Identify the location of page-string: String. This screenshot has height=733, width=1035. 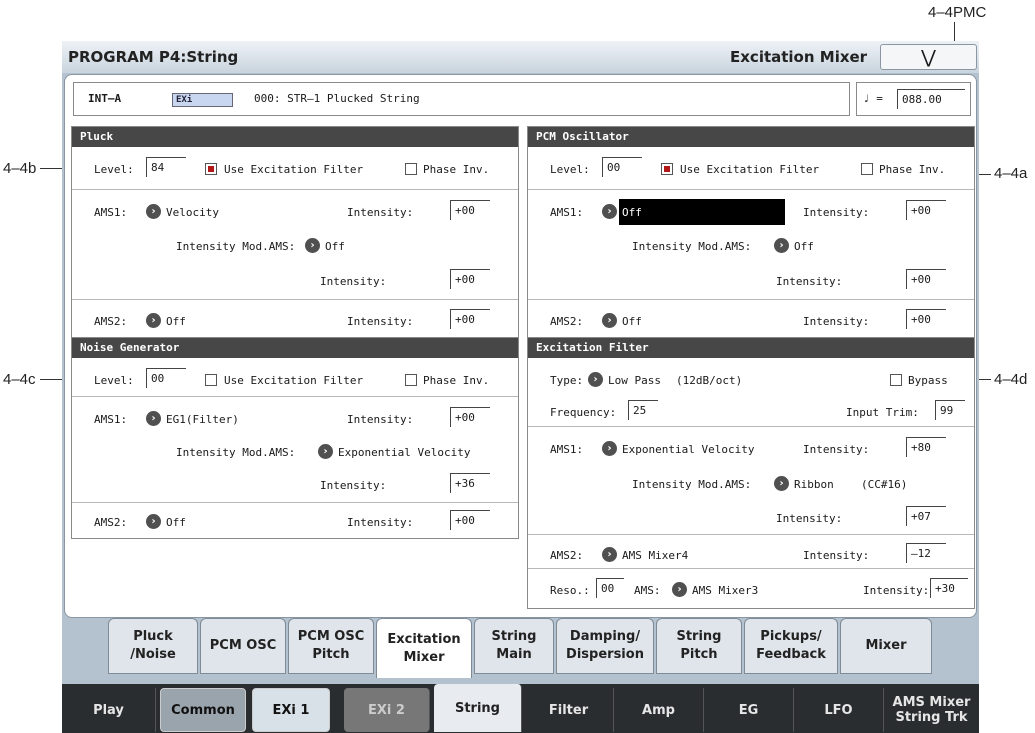
(478, 708).